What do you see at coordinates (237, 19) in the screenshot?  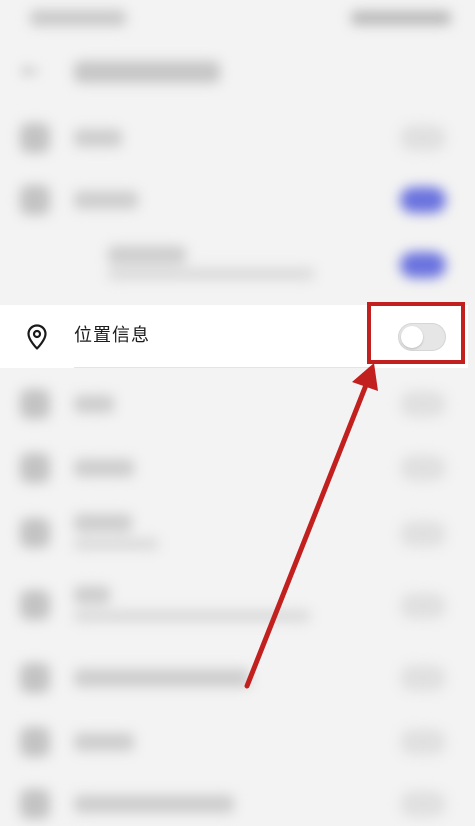 I see `status-bar` at bounding box center [237, 19].